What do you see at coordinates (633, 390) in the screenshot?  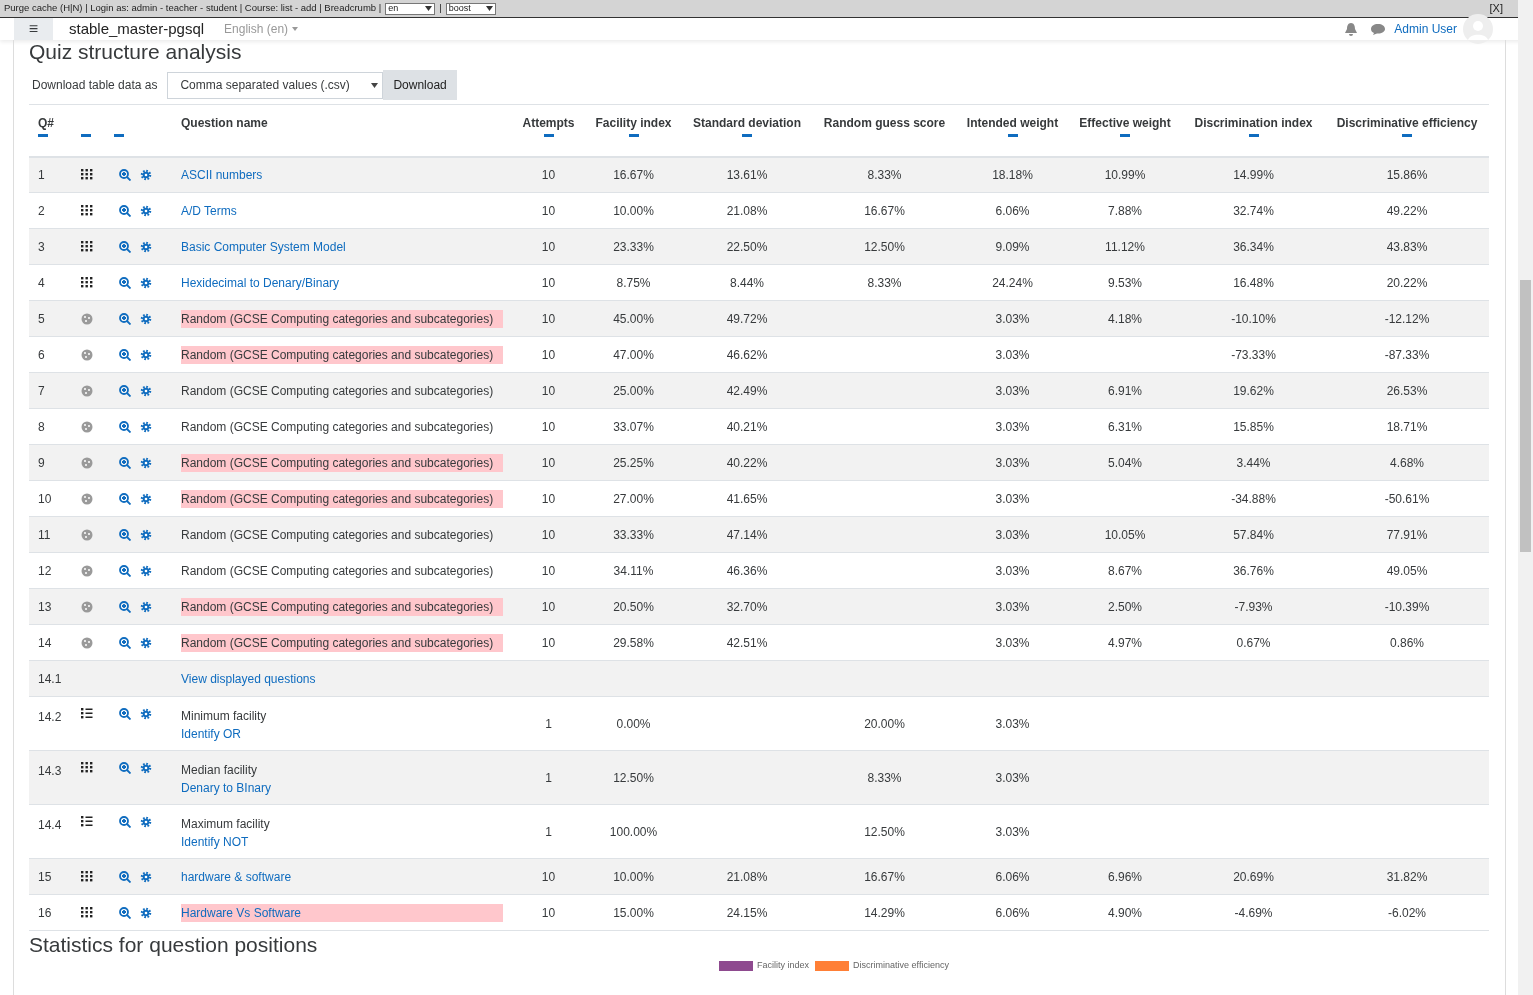 I see `table-cell: 25.00%` at bounding box center [633, 390].